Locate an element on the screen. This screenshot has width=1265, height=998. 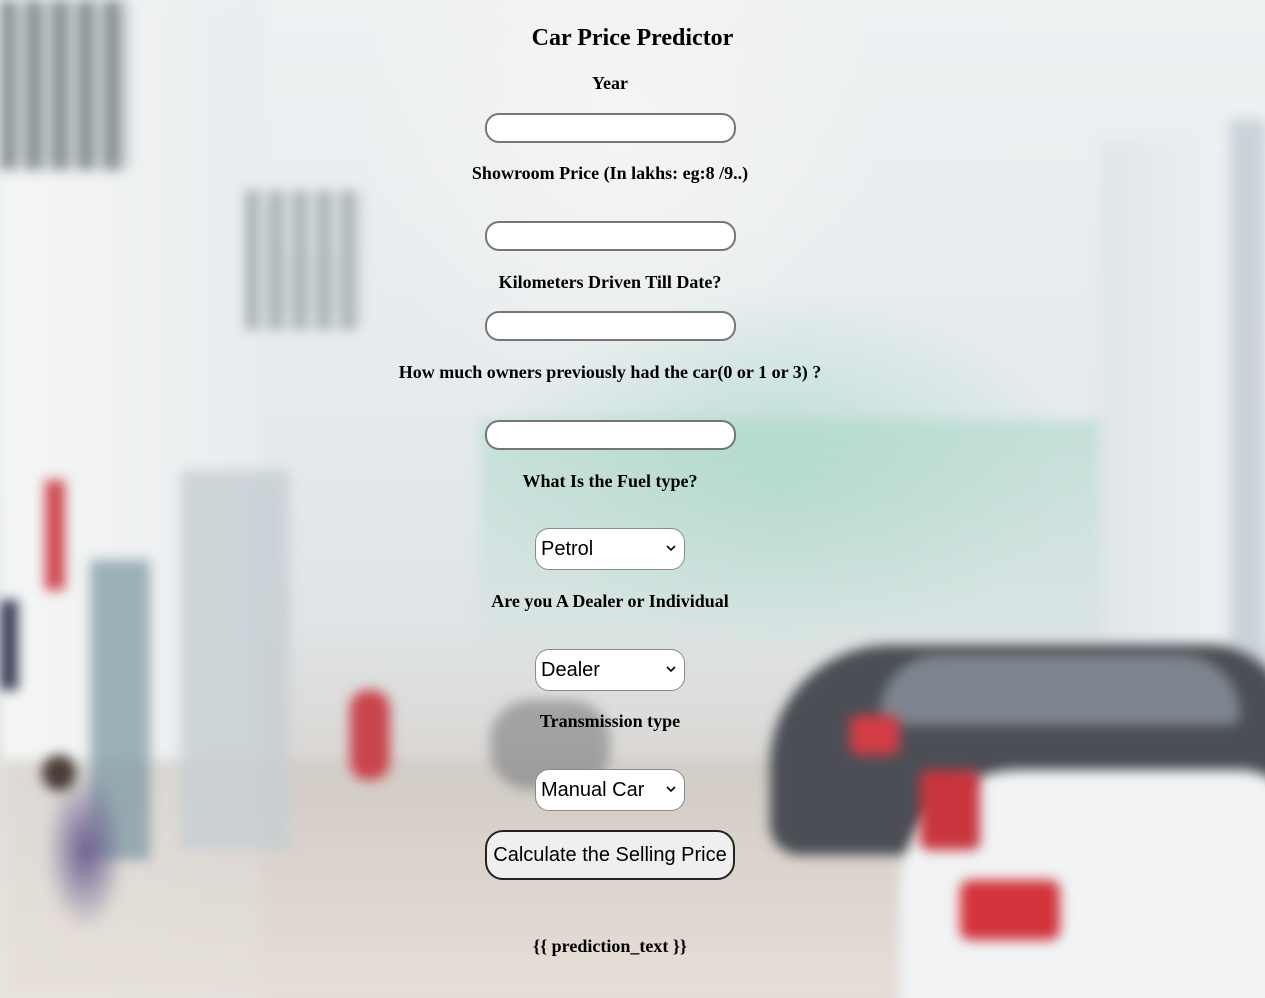
page-title: Car Price Predictor is located at coordinates (632, 38).